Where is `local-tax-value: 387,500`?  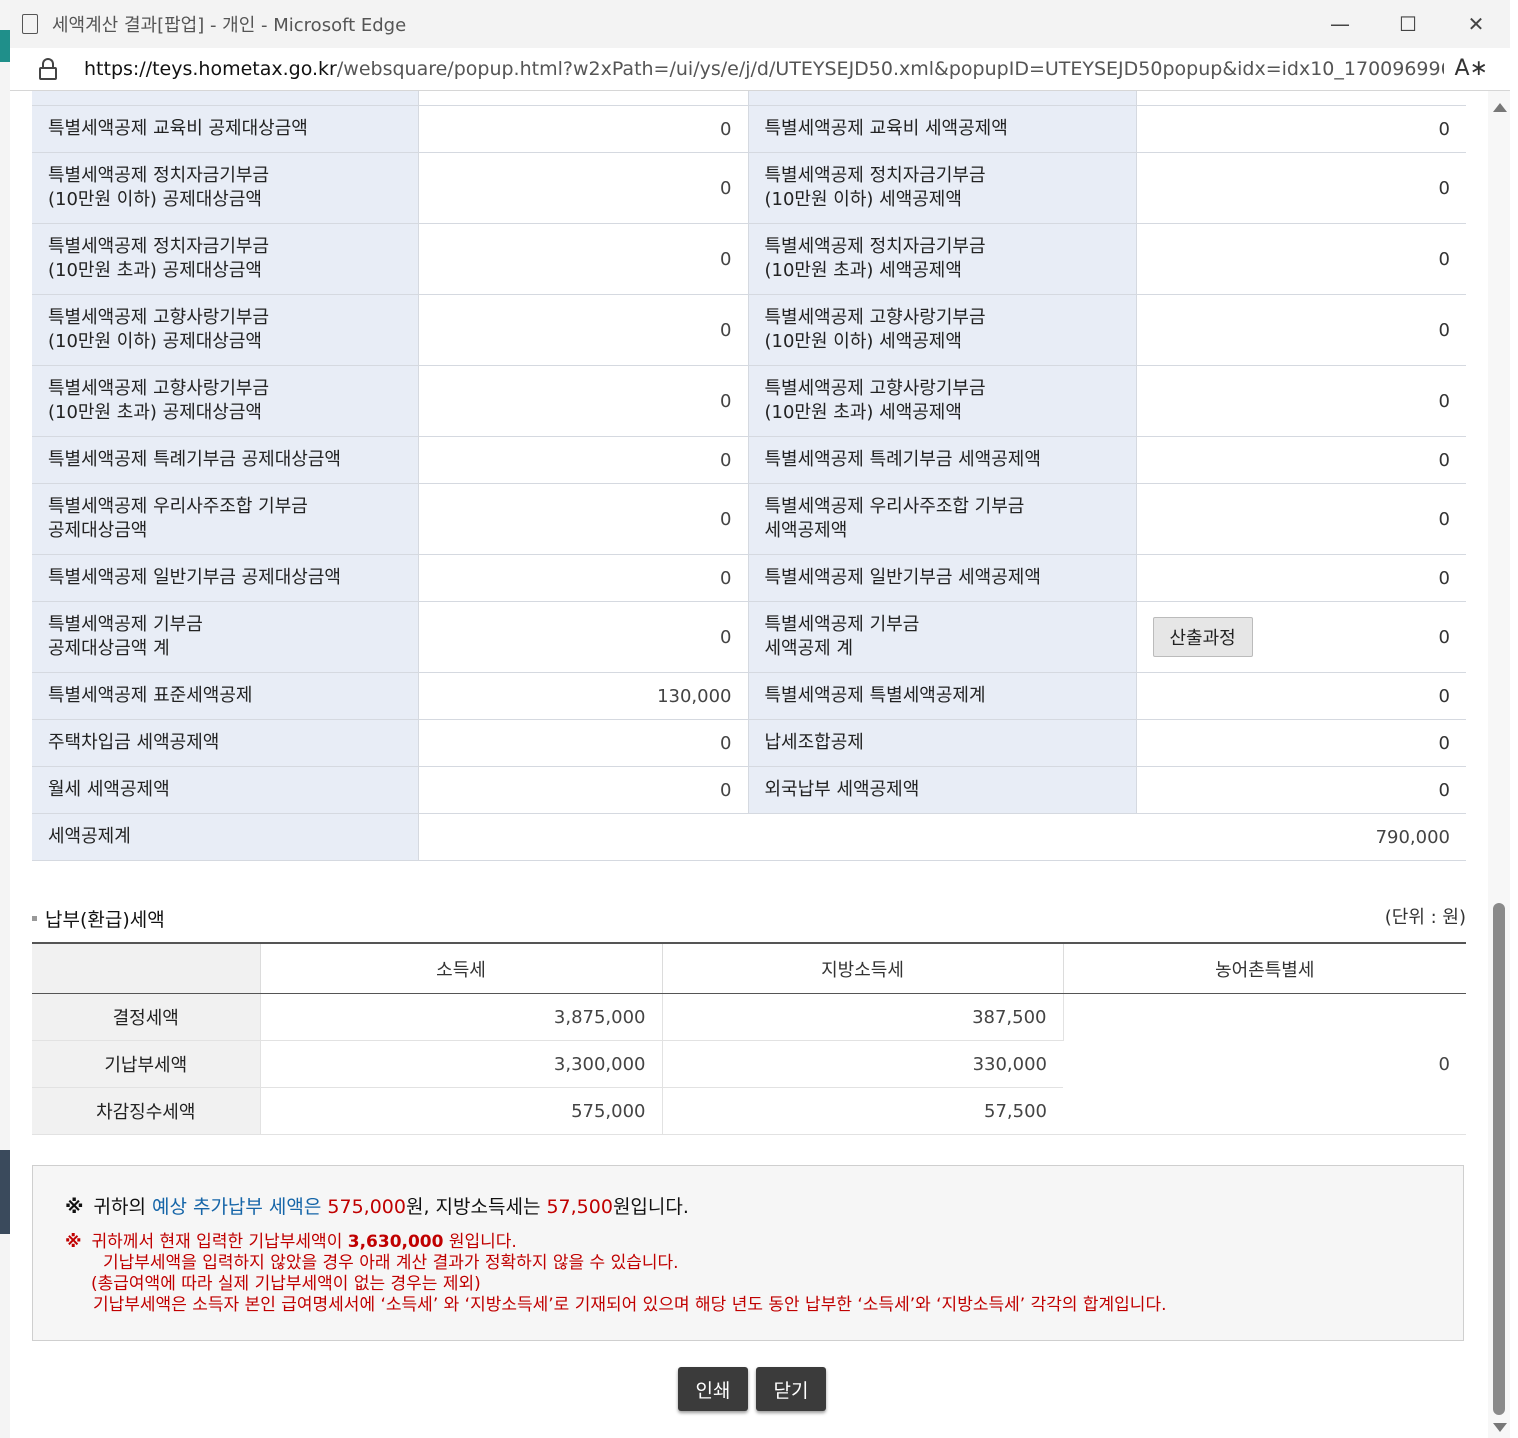 local-tax-value: 387,500 is located at coordinates (863, 1017).